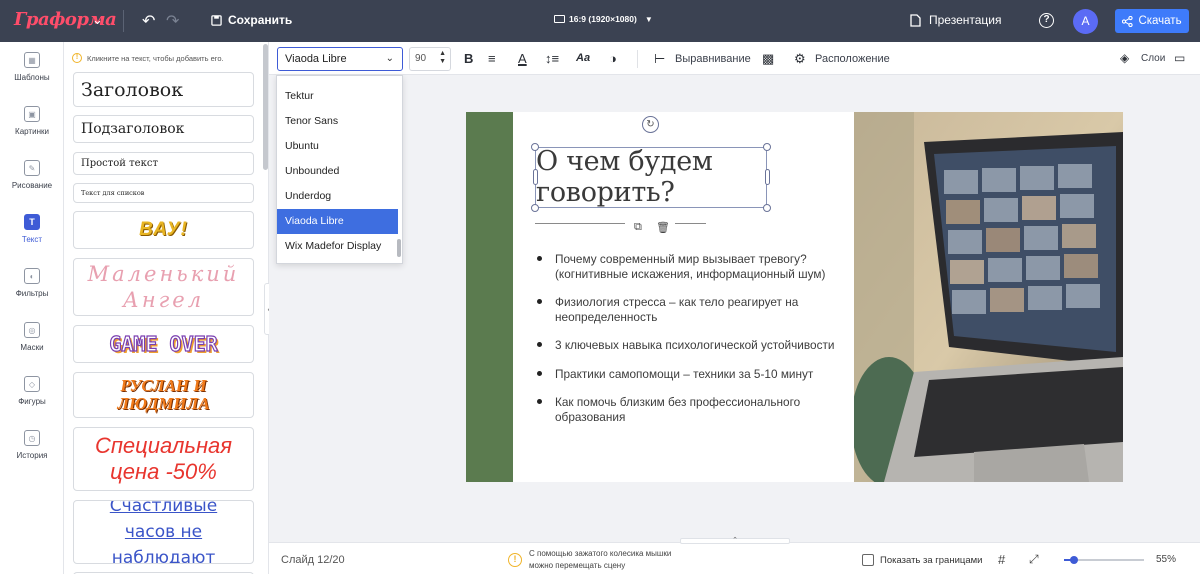 This screenshot has height=574, width=1200. Describe the element at coordinates (163, 129) in the screenshot. I see `text-style-subheading: Подзаголовок` at that location.